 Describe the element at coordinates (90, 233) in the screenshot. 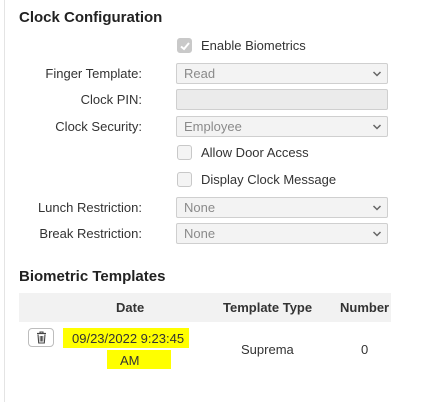

I see `break-restriction-label: Break Restriction:` at that location.